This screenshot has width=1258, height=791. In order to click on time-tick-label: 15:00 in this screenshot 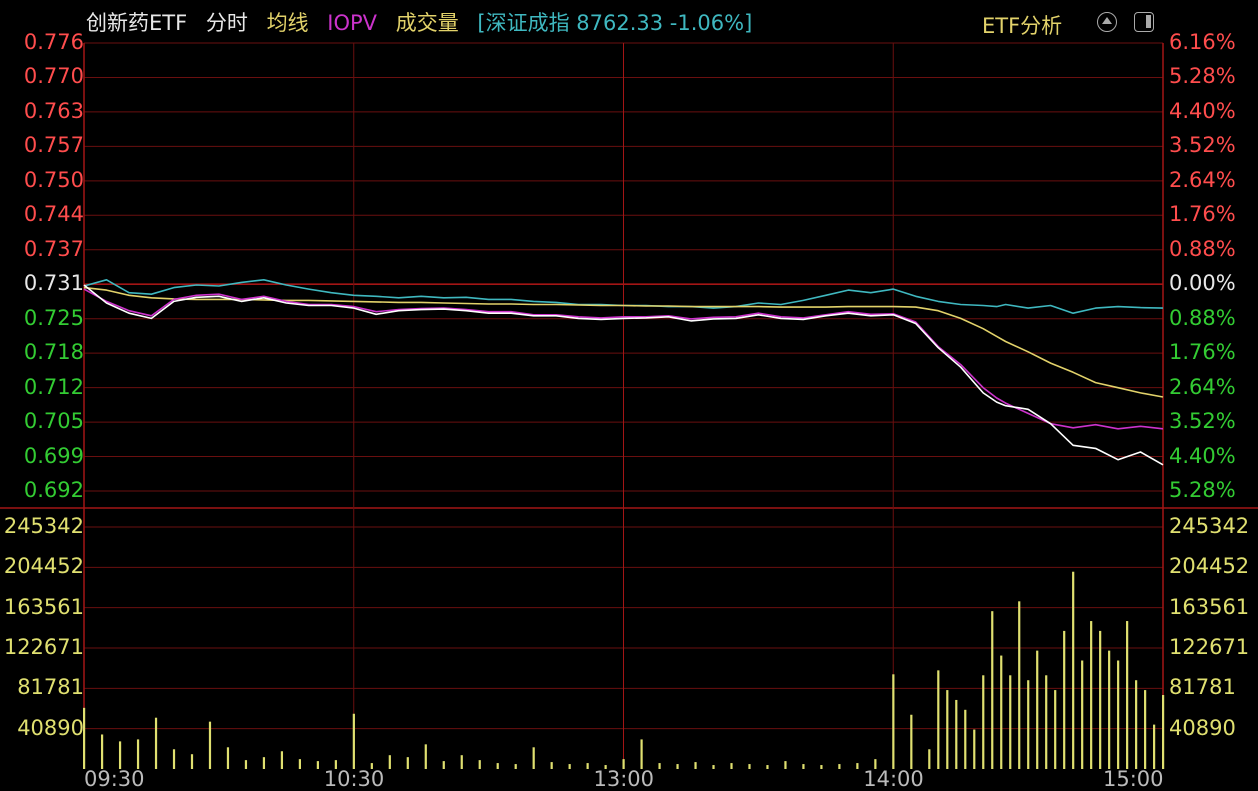, I will do `click(1133, 779)`.